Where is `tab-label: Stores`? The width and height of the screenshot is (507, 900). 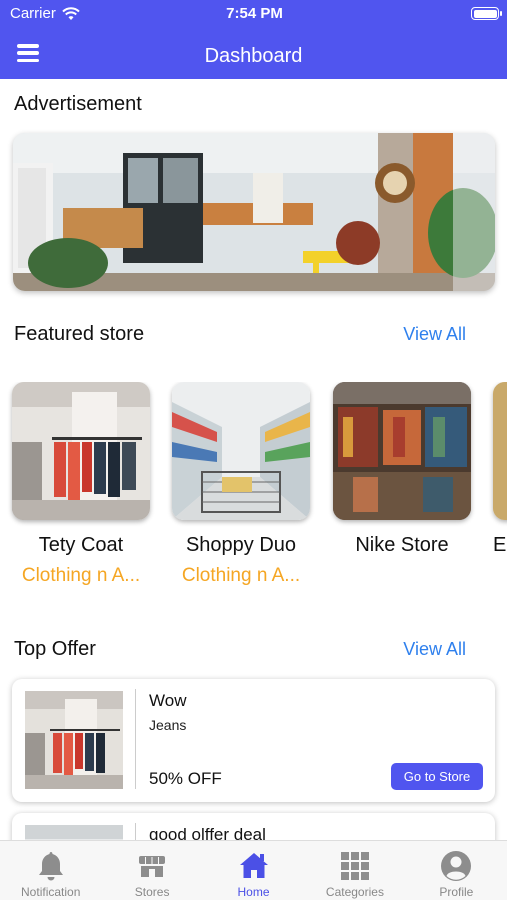
tab-label: Stores is located at coordinates (152, 892).